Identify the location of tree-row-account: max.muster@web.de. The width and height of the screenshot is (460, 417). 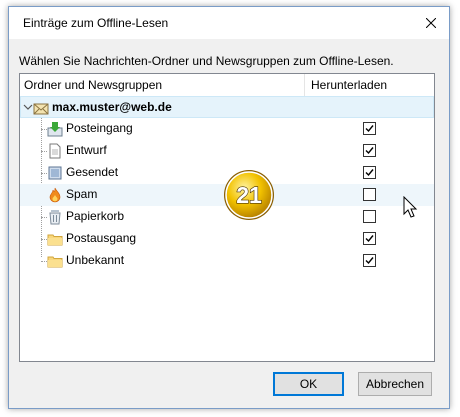
(227, 107).